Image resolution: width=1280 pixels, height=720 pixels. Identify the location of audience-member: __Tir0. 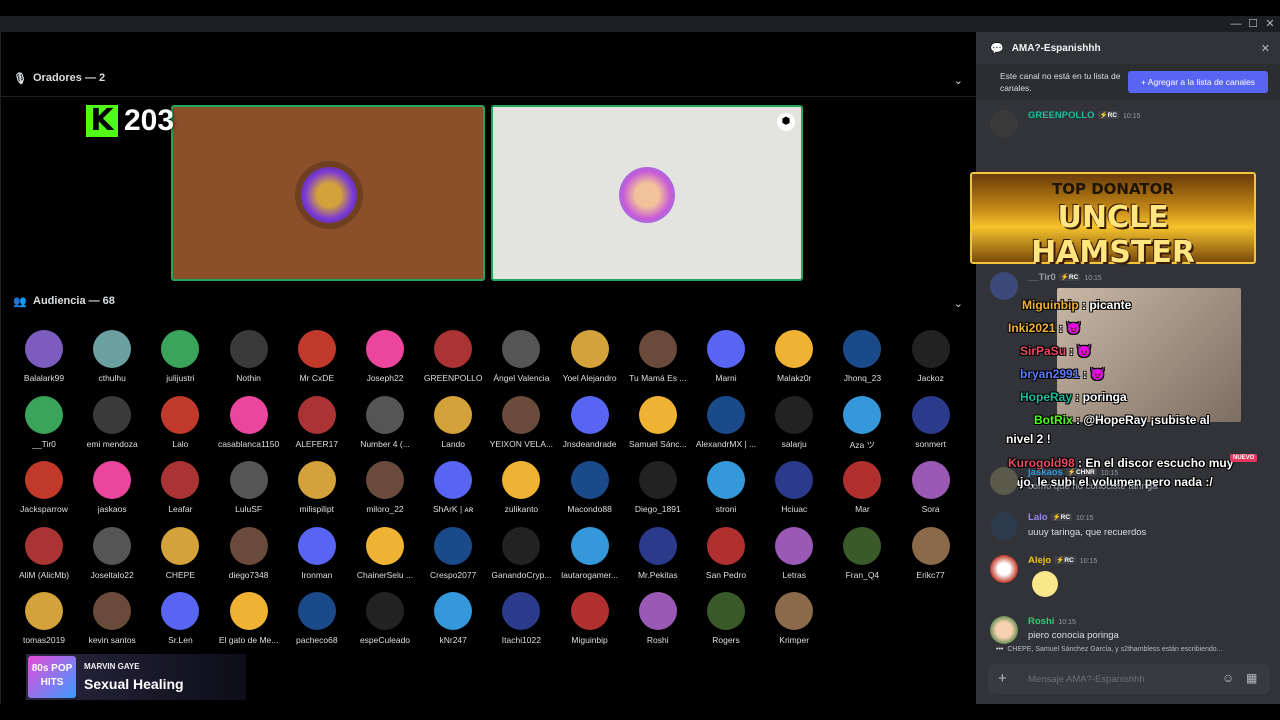
(44, 422).